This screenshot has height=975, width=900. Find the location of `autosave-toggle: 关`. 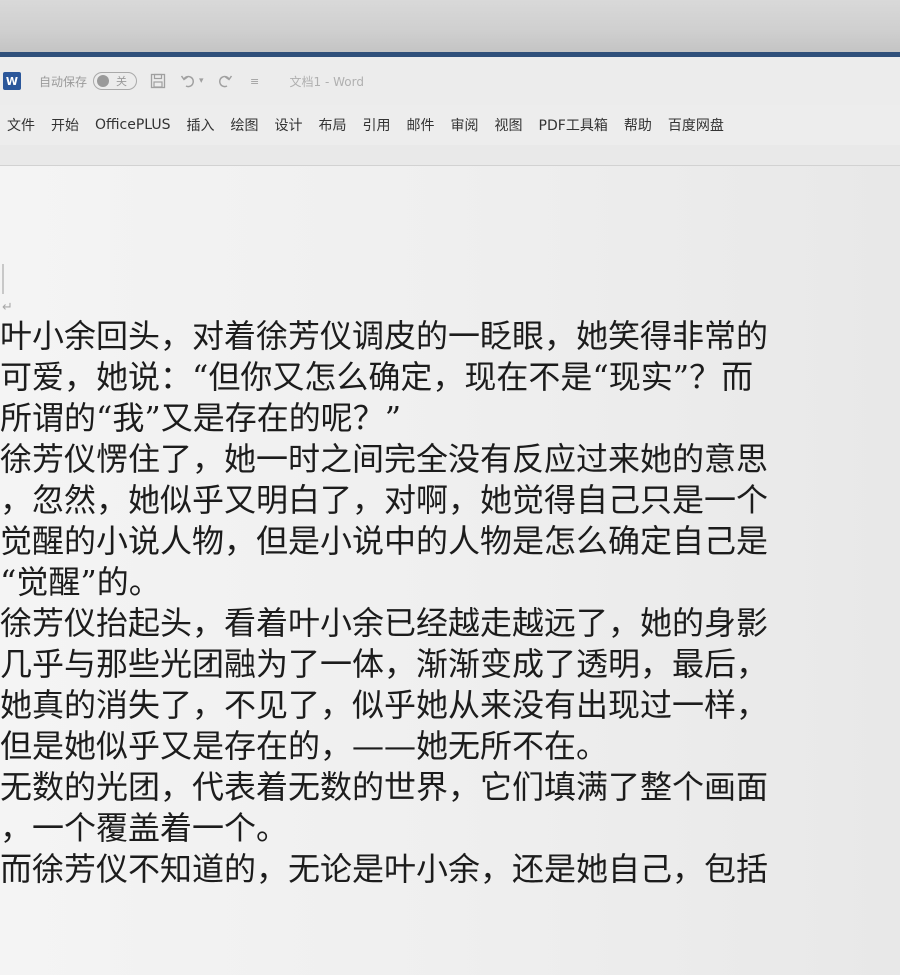

autosave-toggle: 关 is located at coordinates (115, 81).